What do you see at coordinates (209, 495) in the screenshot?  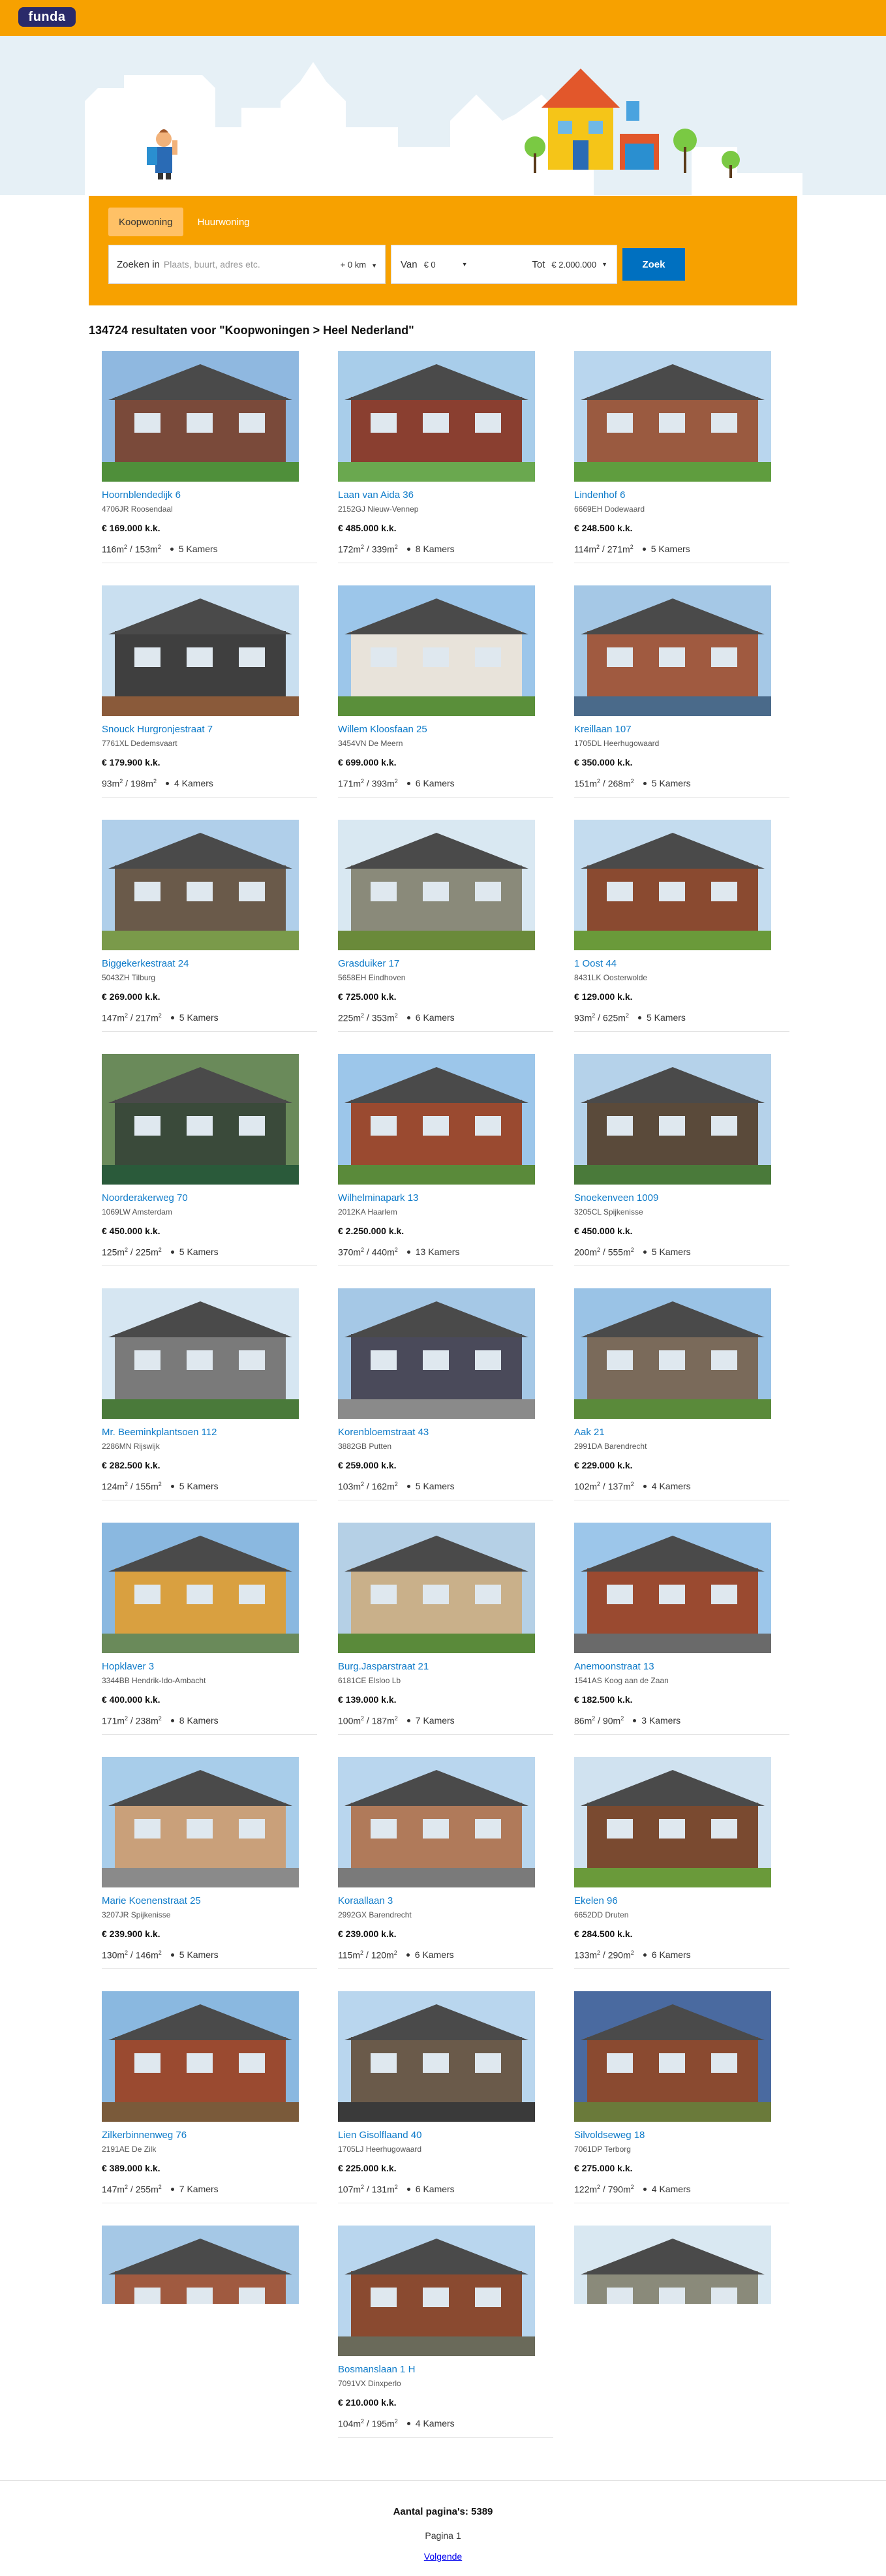 I see `listing-address-link: Hoornblendedijk 6` at bounding box center [209, 495].